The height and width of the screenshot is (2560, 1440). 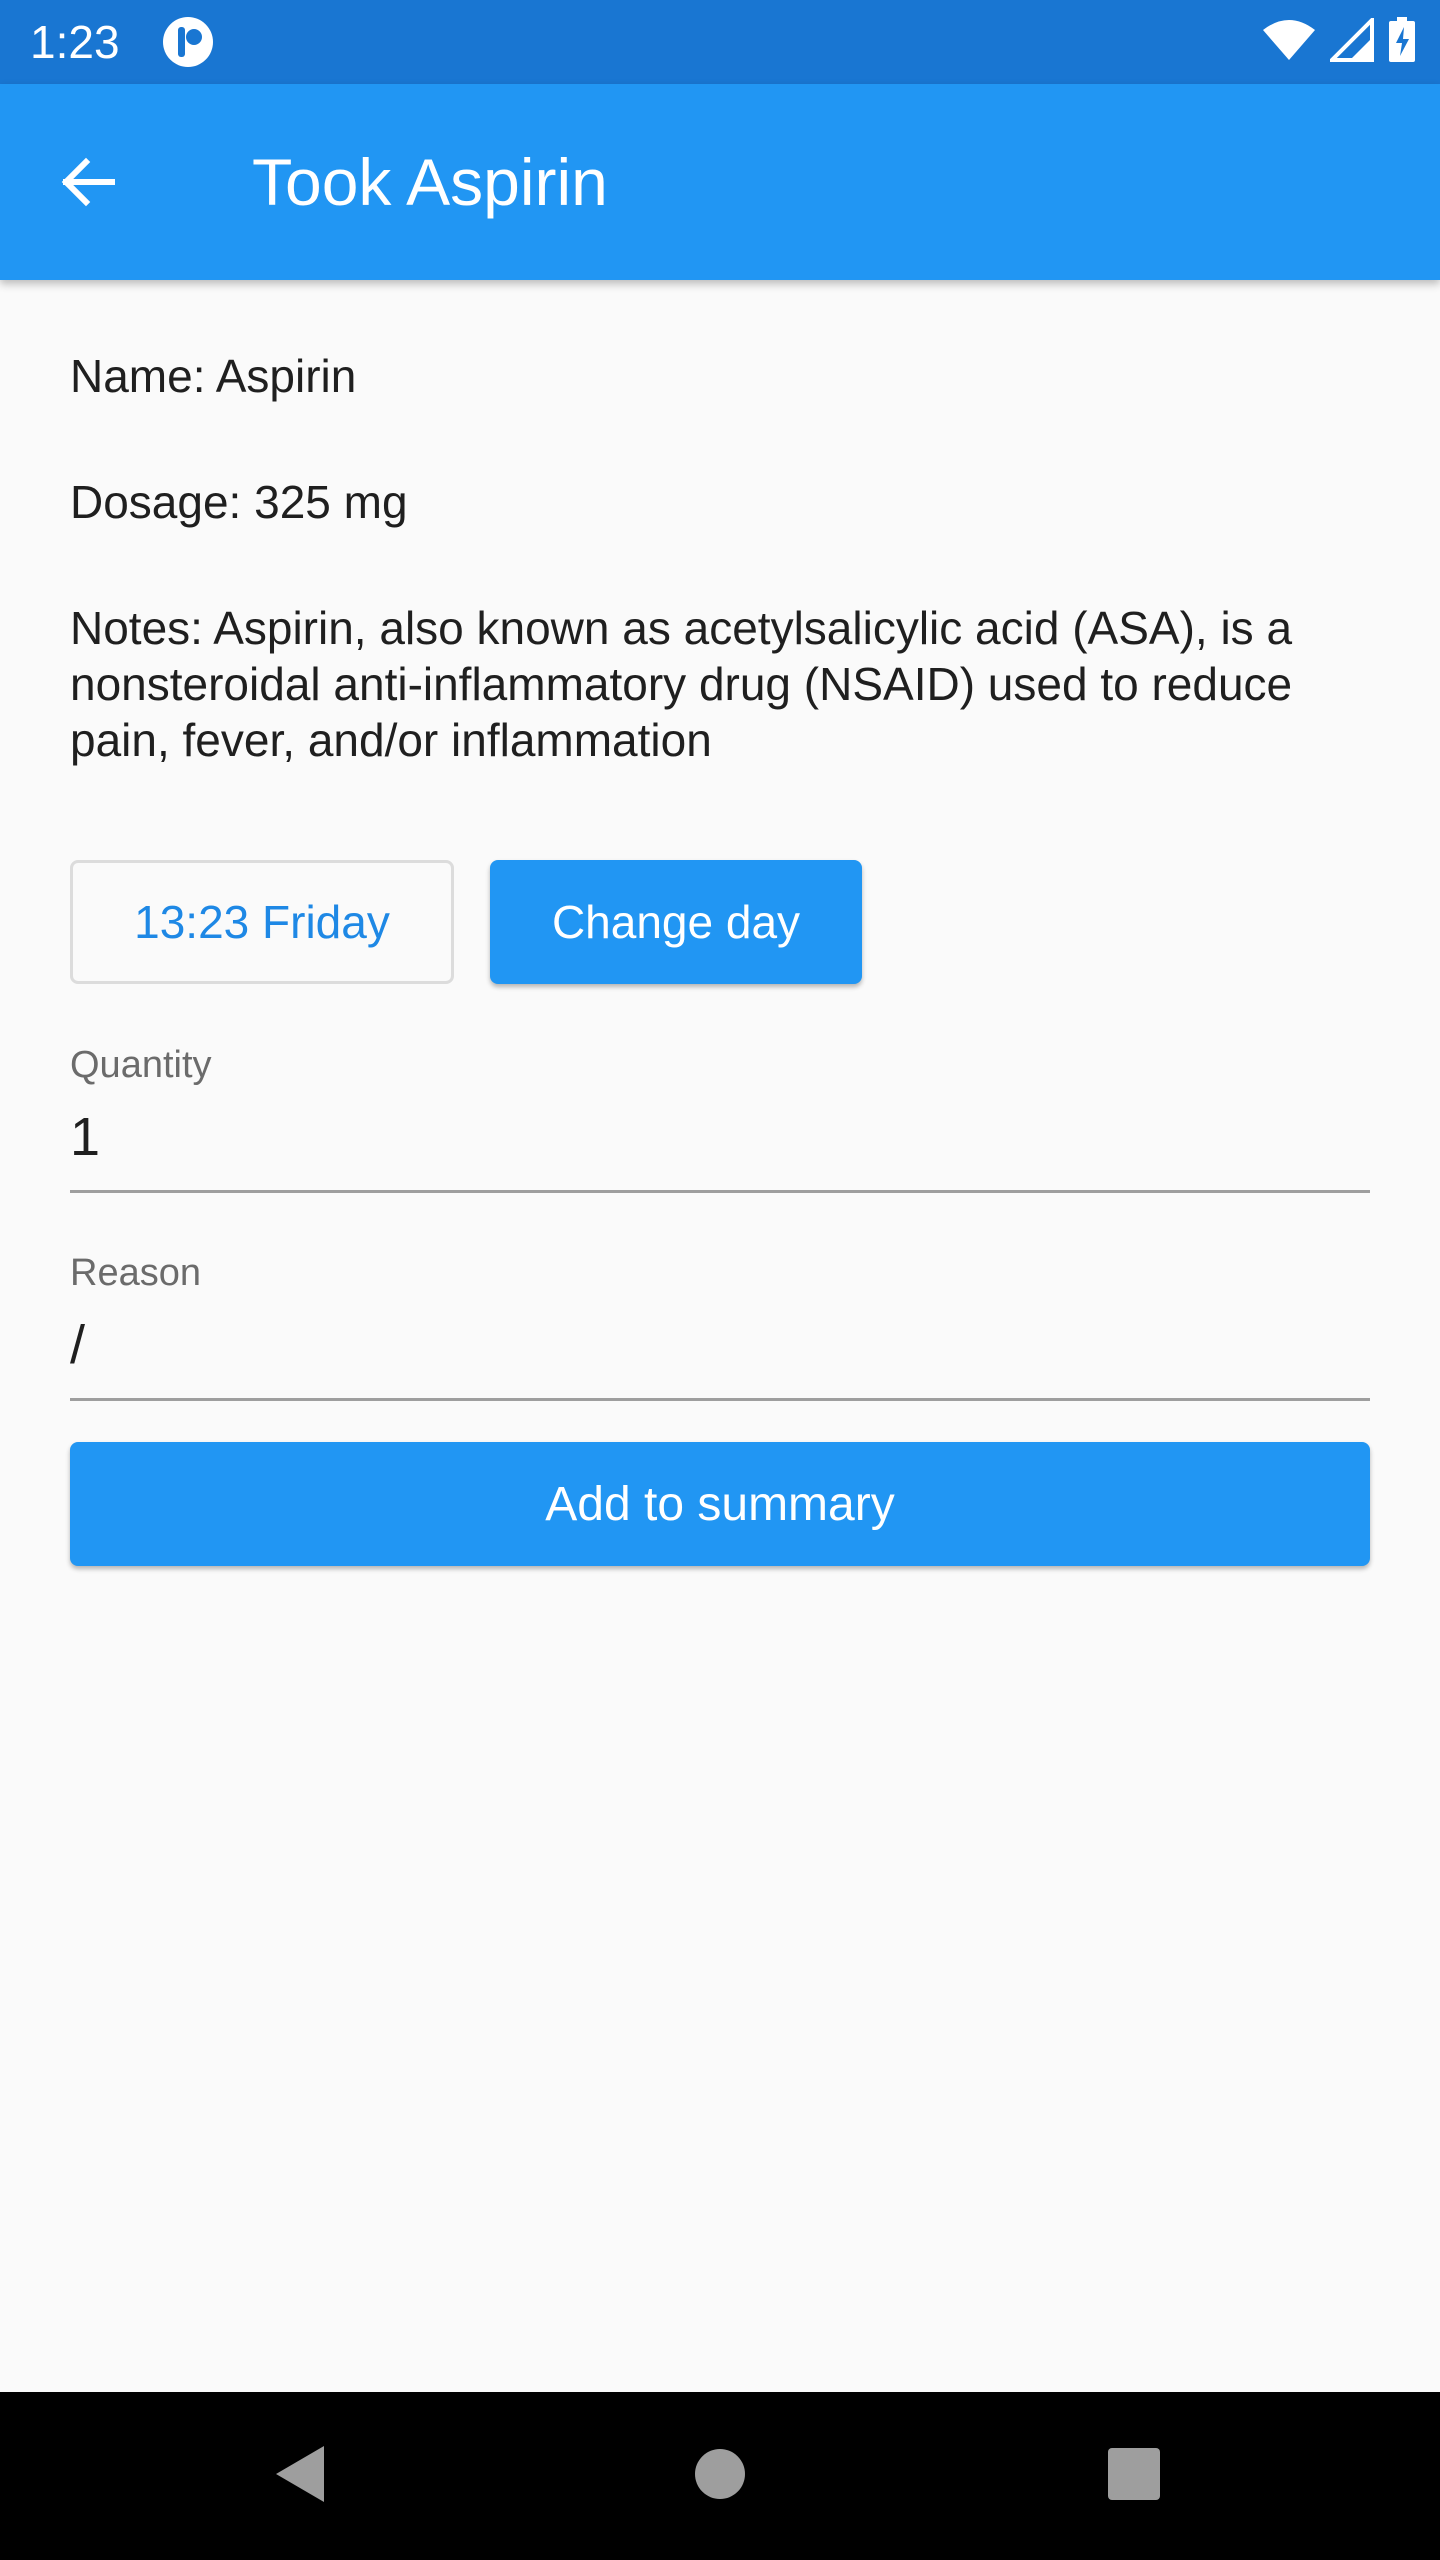 I want to click on nav-back-button, so click(x=300, y=2476).